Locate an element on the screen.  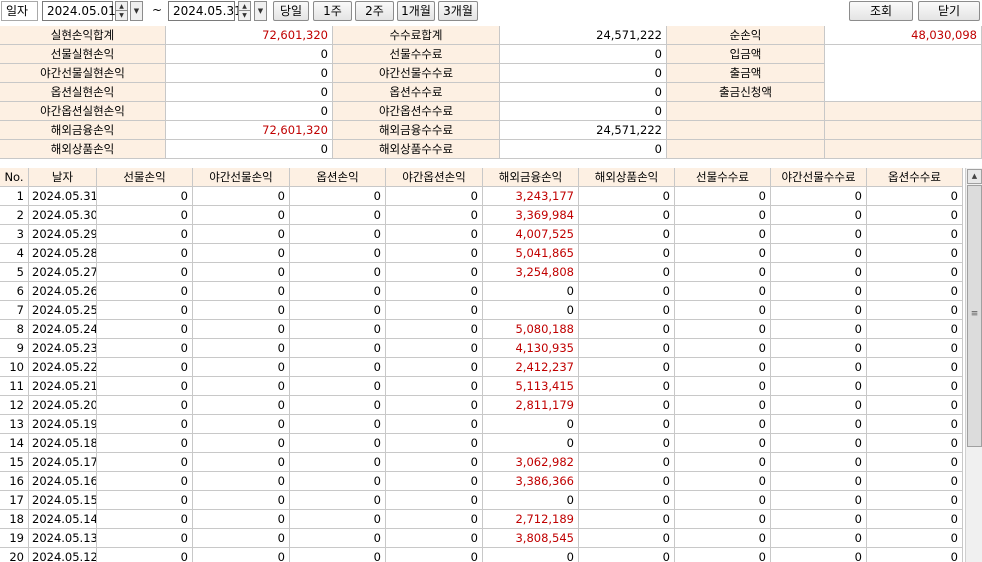
table-row: 14 2024.05.18 0 0 0 0 0 0 0 0 0 is located at coordinates (482, 443).